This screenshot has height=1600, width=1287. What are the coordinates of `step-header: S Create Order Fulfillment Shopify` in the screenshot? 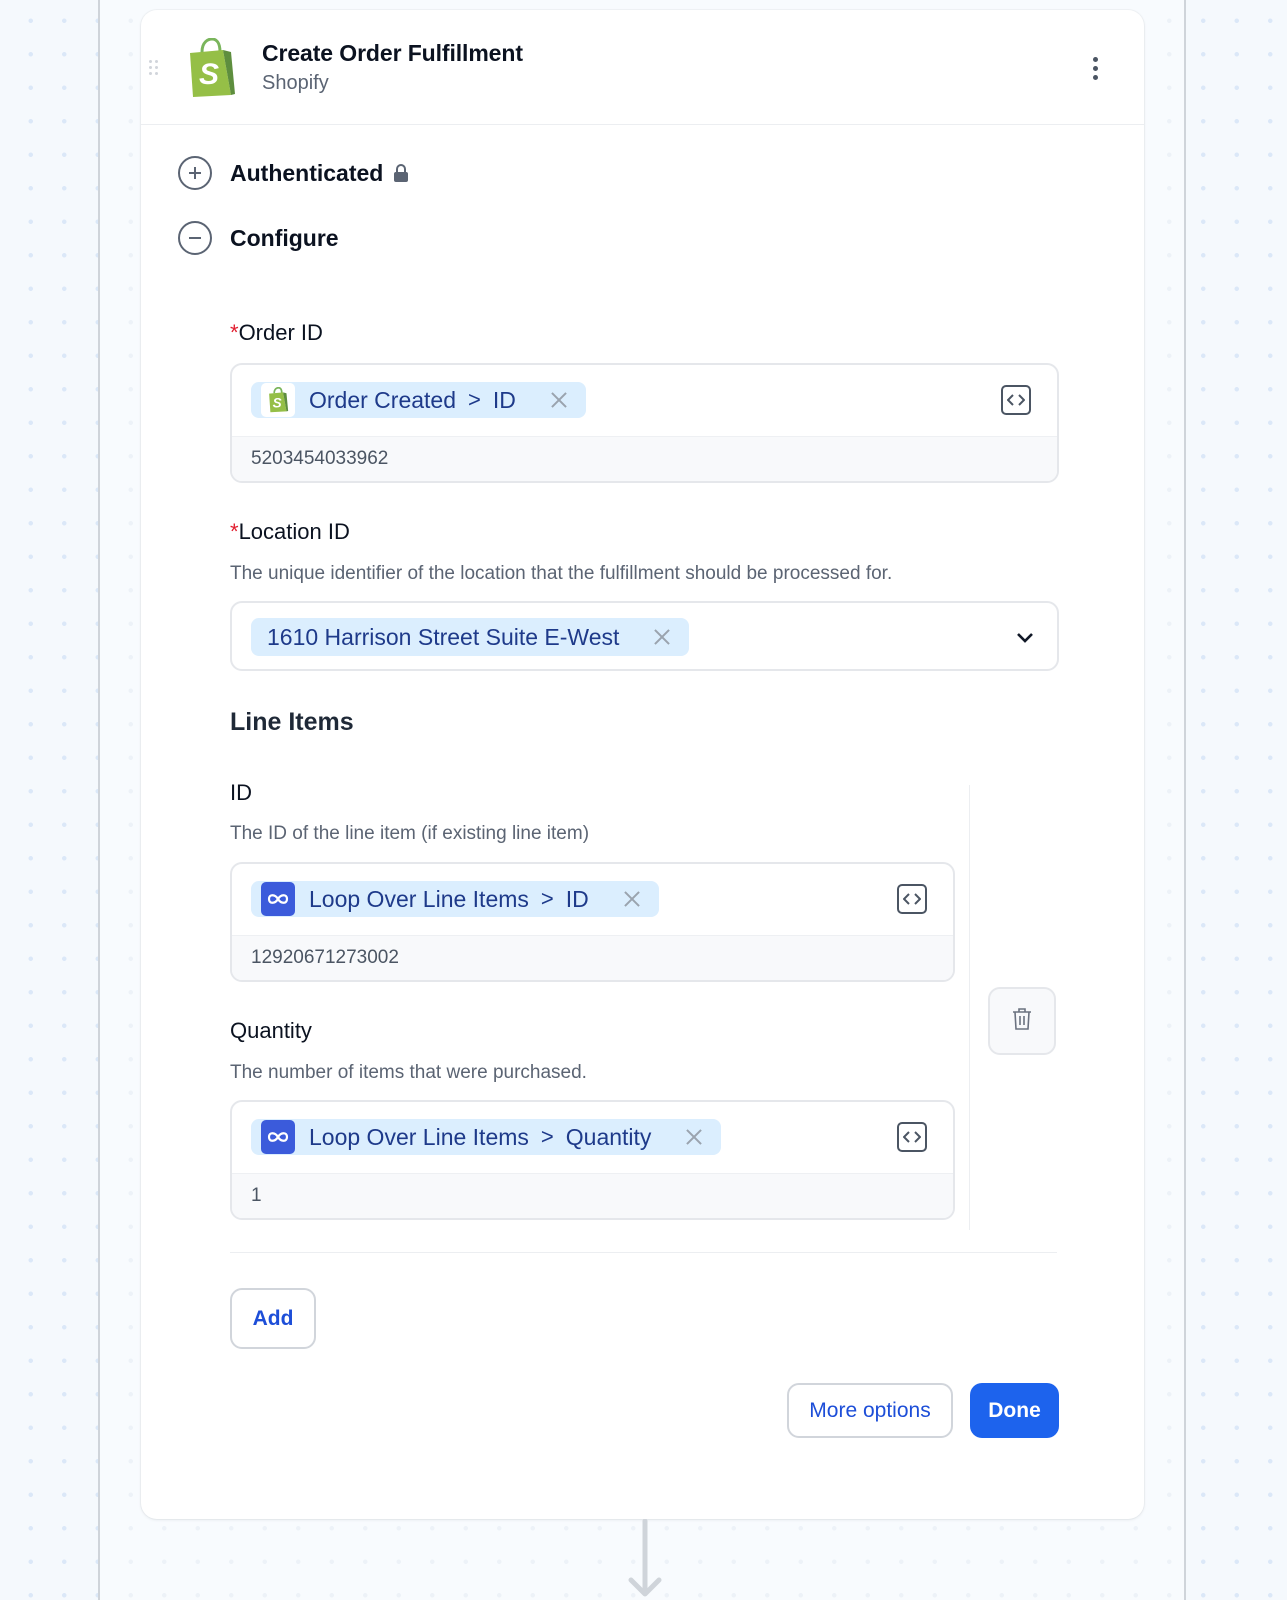 It's located at (642, 67).